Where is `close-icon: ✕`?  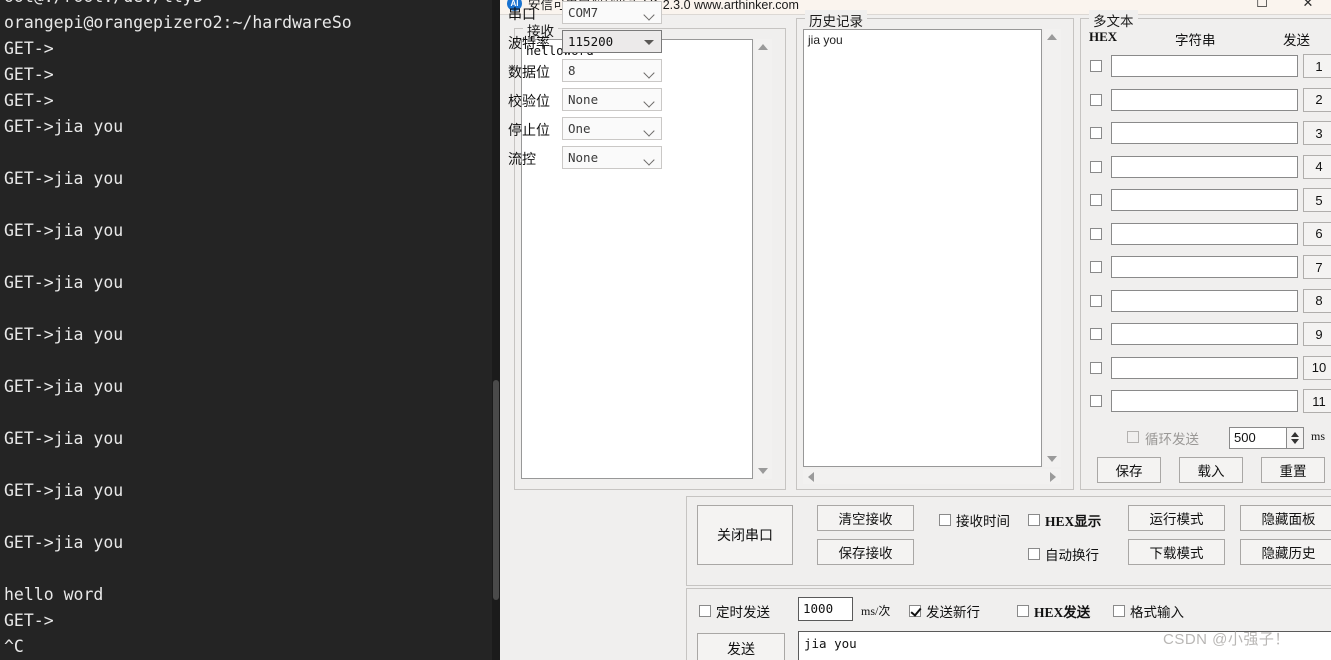 close-icon: ✕ is located at coordinates (1308, 7).